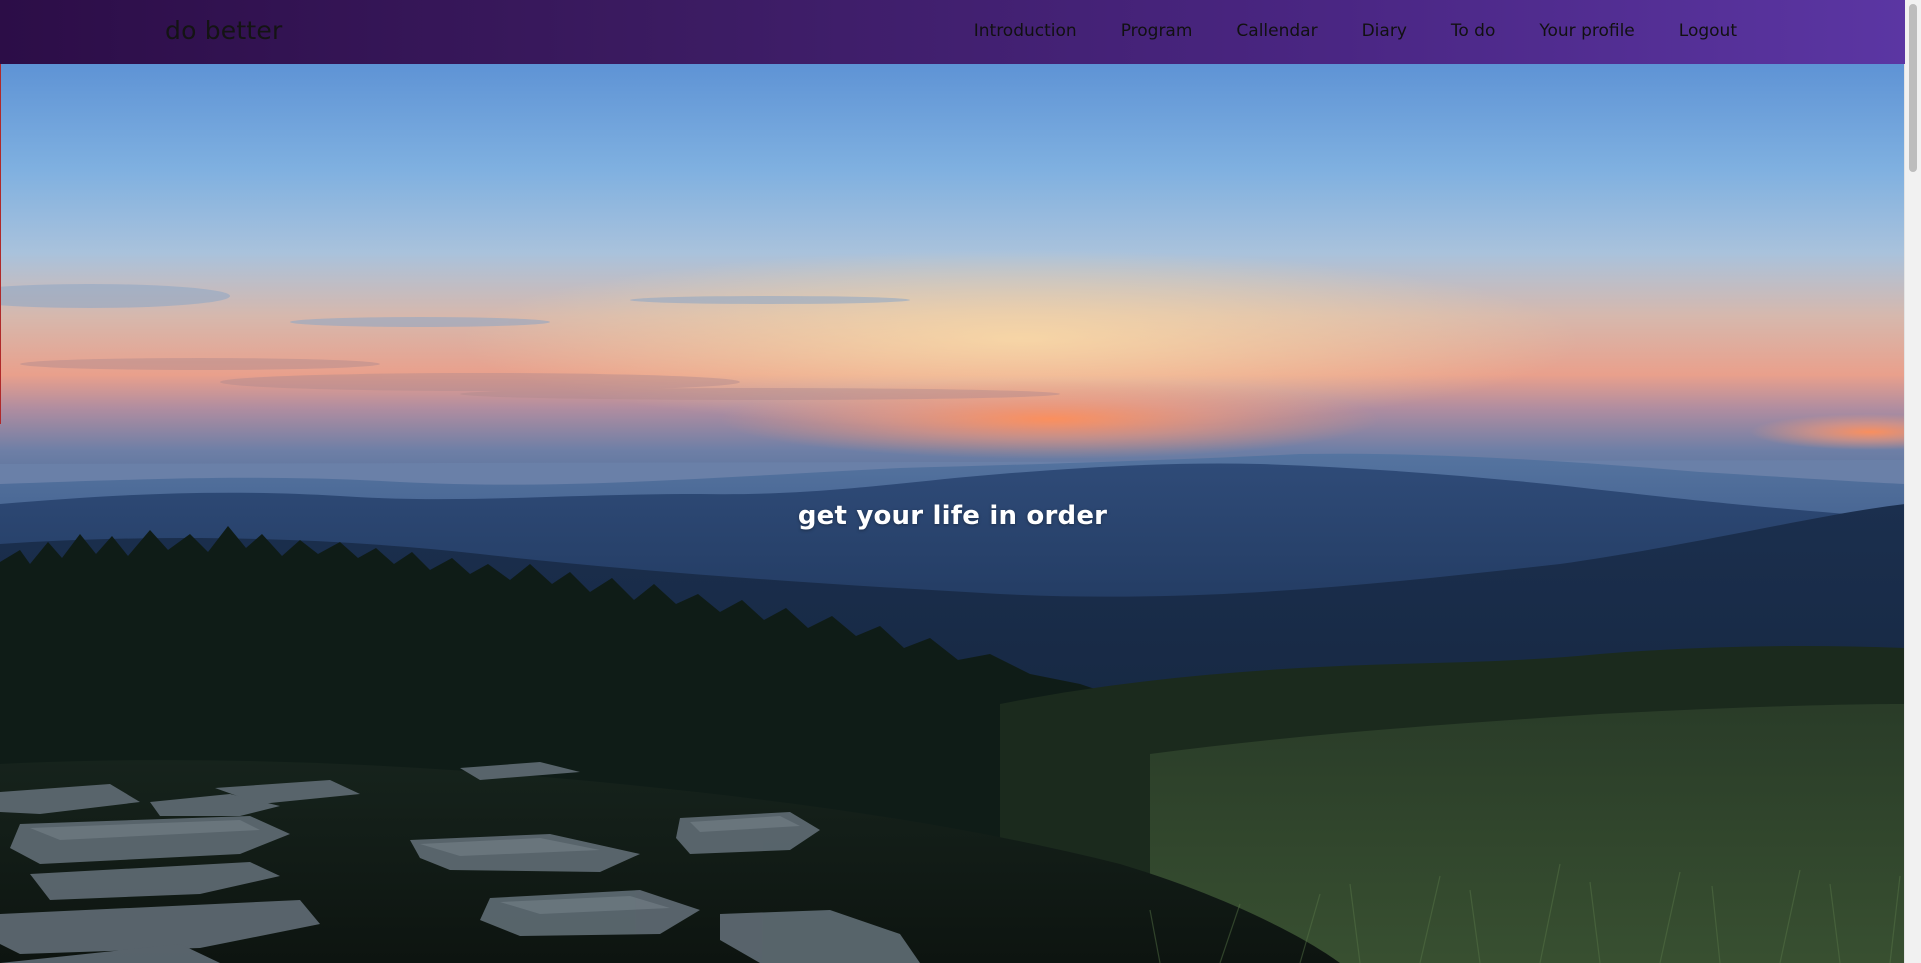 The height and width of the screenshot is (963, 1921). I want to click on nav-diary: Diary, so click(1384, 31).